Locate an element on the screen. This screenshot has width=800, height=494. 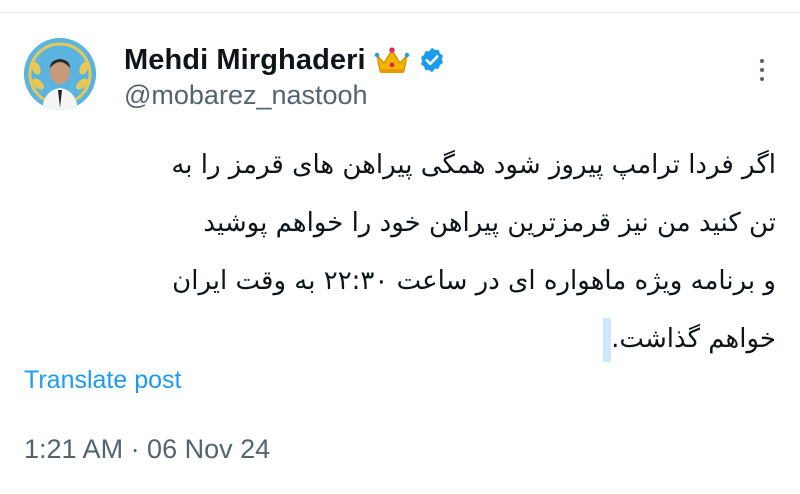
more-vertical-icon is located at coordinates (762, 70).